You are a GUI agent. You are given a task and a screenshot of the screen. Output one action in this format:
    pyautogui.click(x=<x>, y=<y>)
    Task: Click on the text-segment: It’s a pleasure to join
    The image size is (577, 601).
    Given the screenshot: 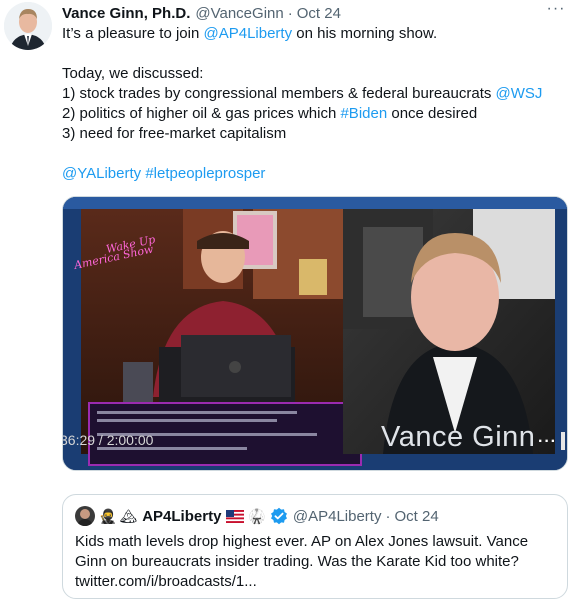 What is the action you would take?
    pyautogui.click(x=133, y=33)
    